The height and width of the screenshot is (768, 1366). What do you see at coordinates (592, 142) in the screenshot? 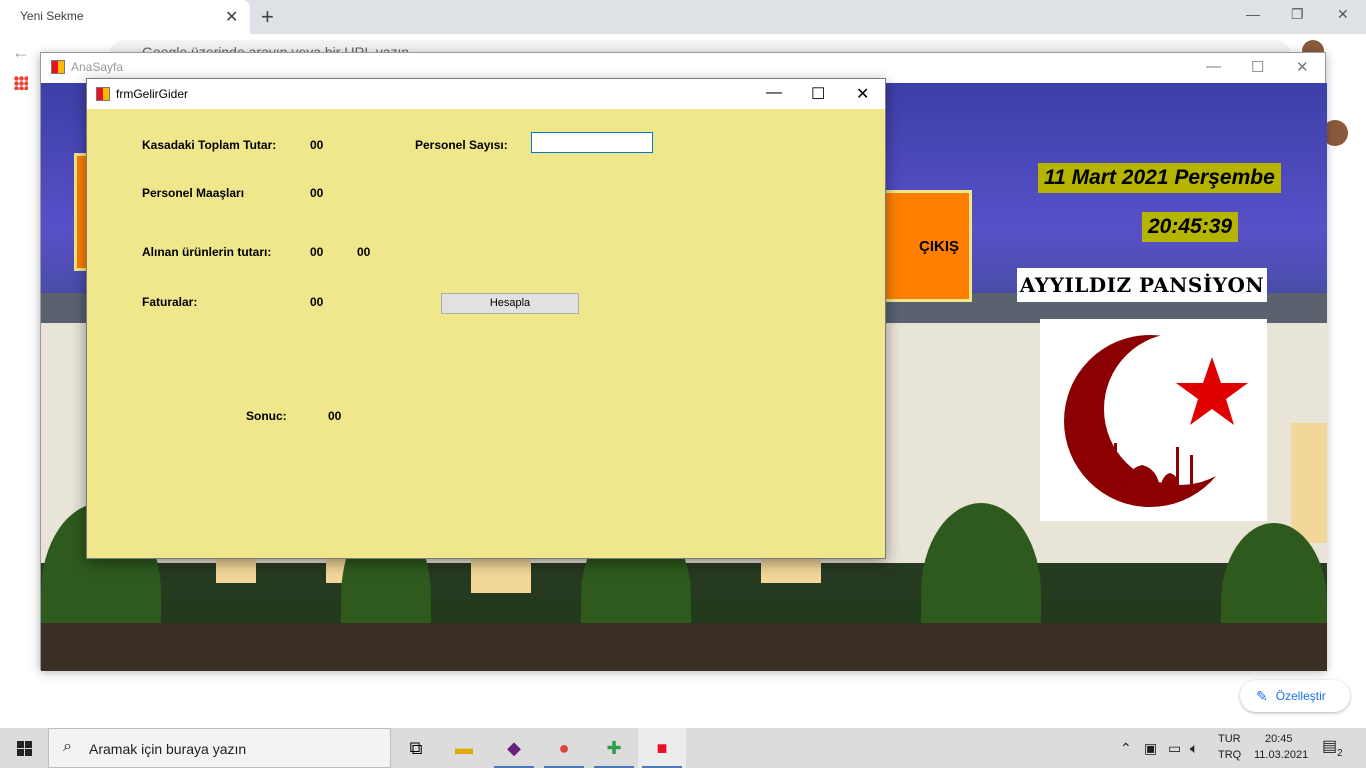
I see `personel-sayisi-input` at bounding box center [592, 142].